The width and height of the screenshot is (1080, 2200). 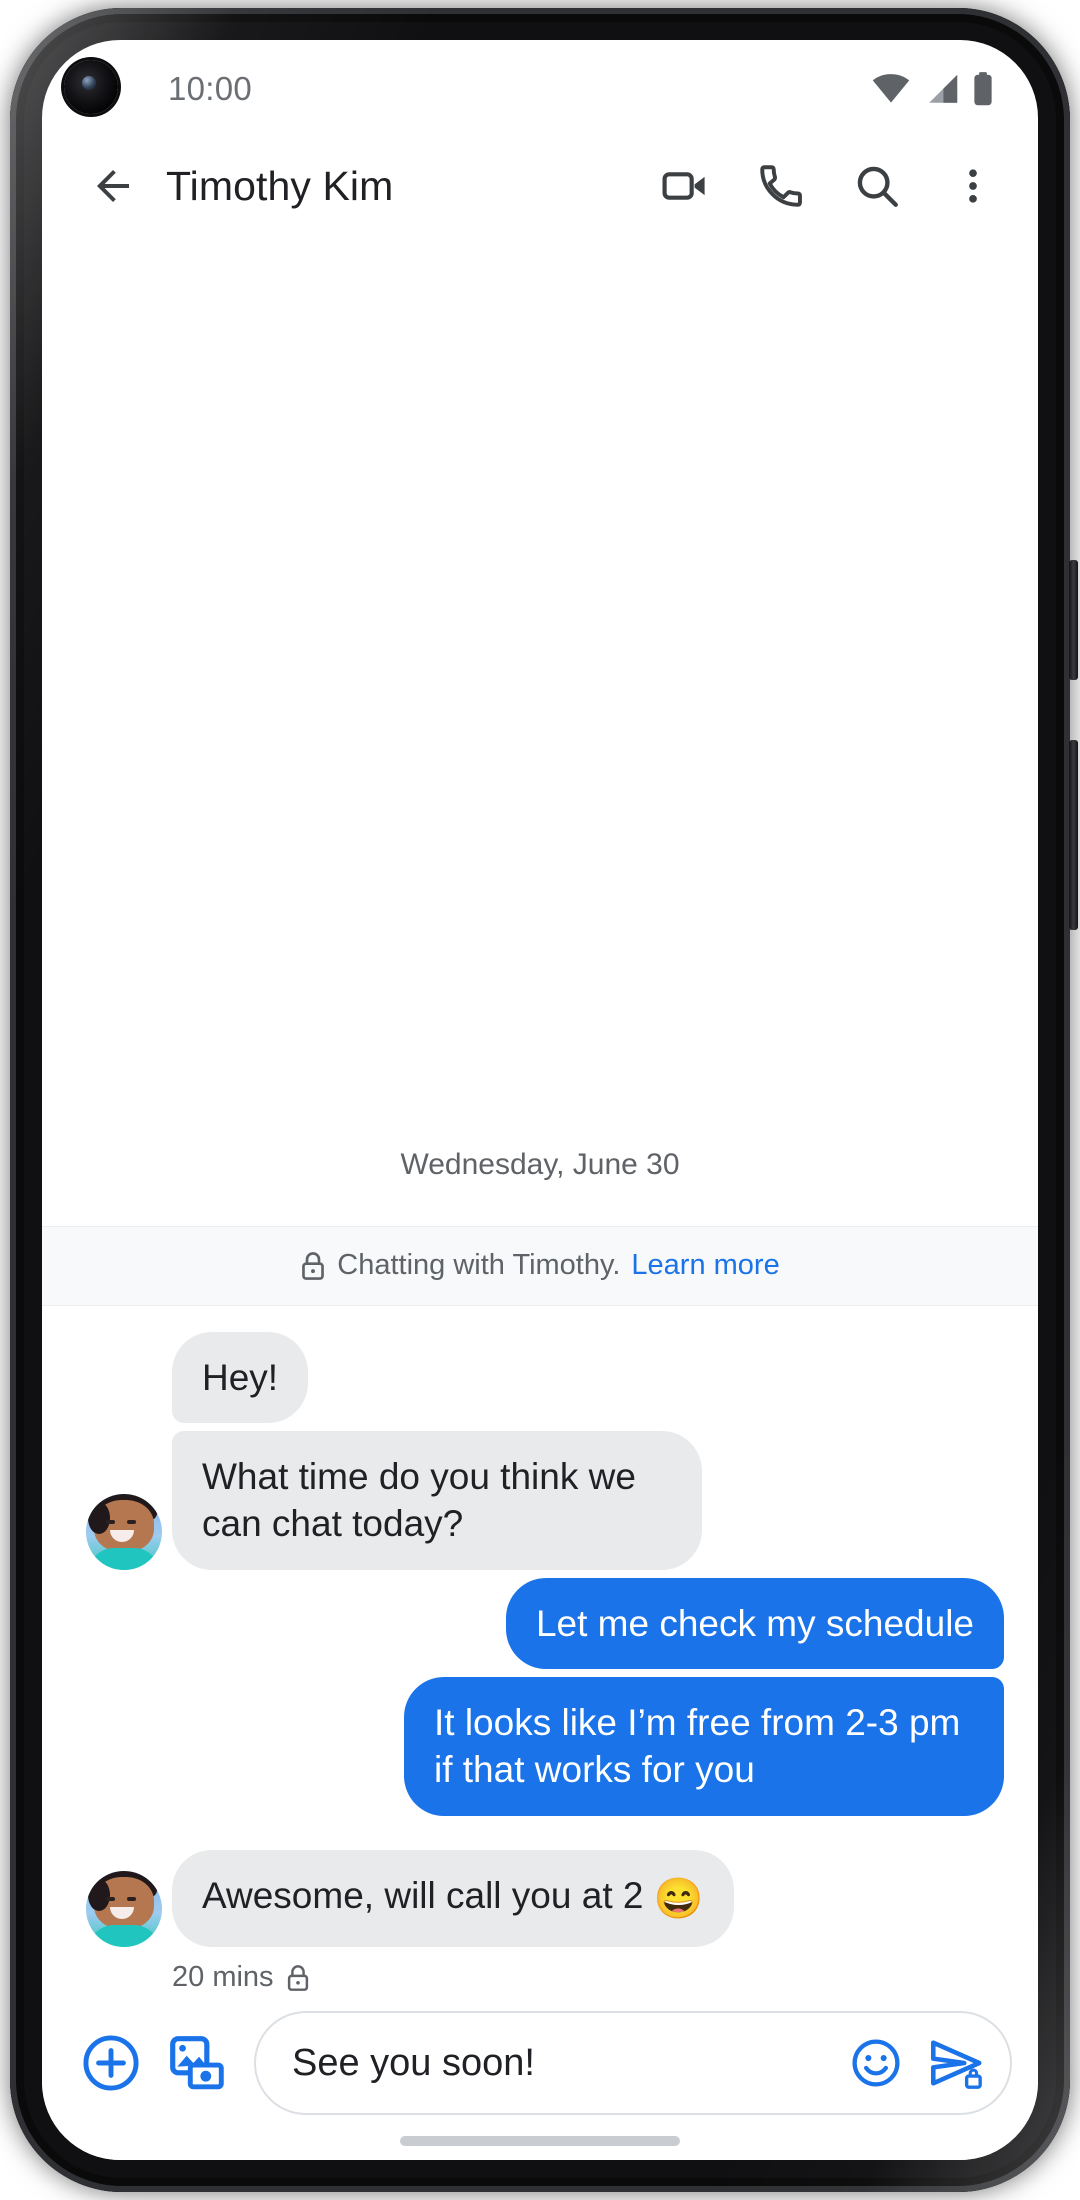 What do you see at coordinates (540, 2141) in the screenshot?
I see `gesture-navigation-bar` at bounding box center [540, 2141].